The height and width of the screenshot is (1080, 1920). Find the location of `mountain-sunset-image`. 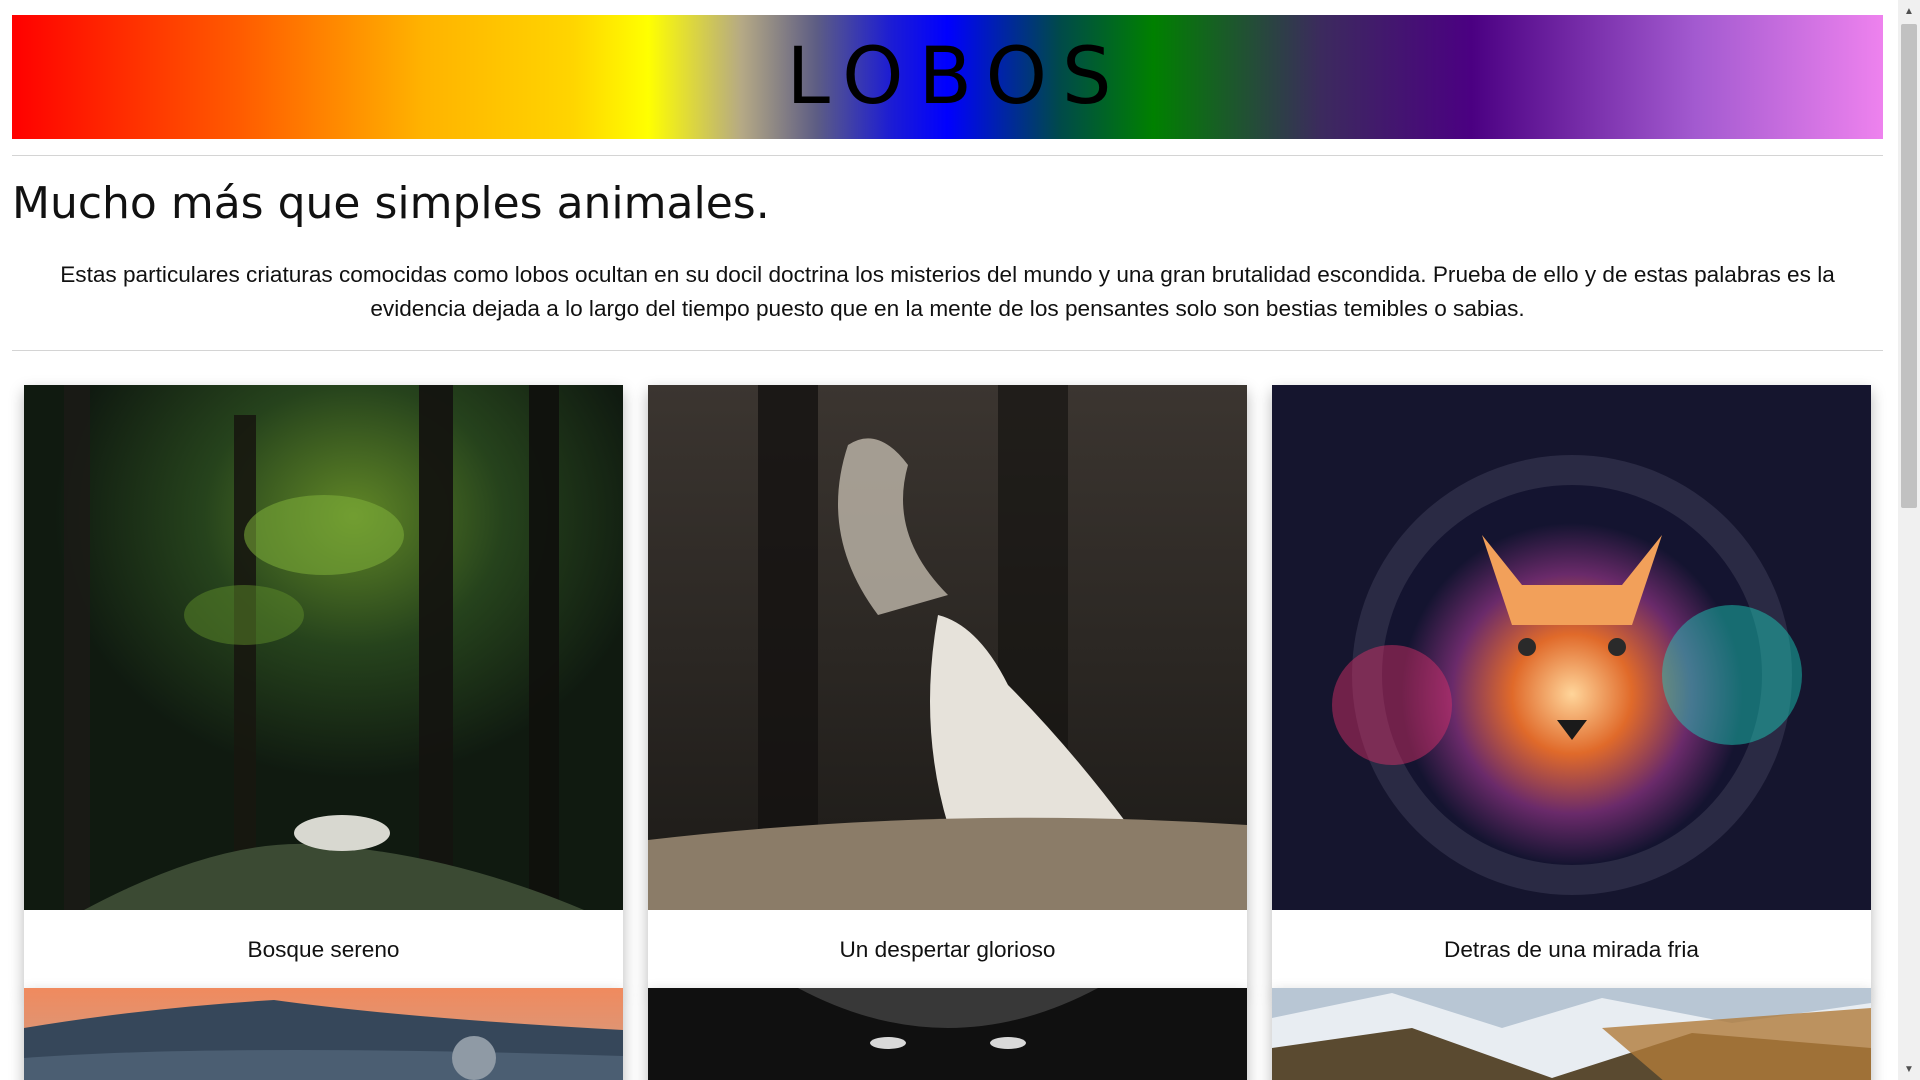

mountain-sunset-image is located at coordinates (323, 1034).